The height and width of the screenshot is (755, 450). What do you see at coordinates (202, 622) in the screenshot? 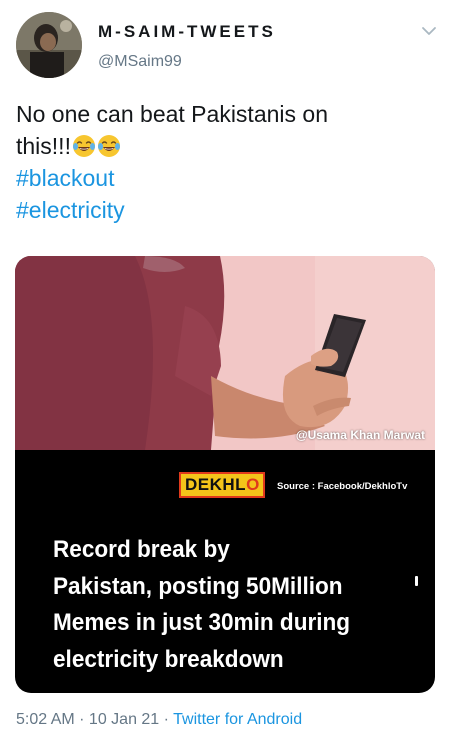
I see `headline-line: Memes in just 30min during` at bounding box center [202, 622].